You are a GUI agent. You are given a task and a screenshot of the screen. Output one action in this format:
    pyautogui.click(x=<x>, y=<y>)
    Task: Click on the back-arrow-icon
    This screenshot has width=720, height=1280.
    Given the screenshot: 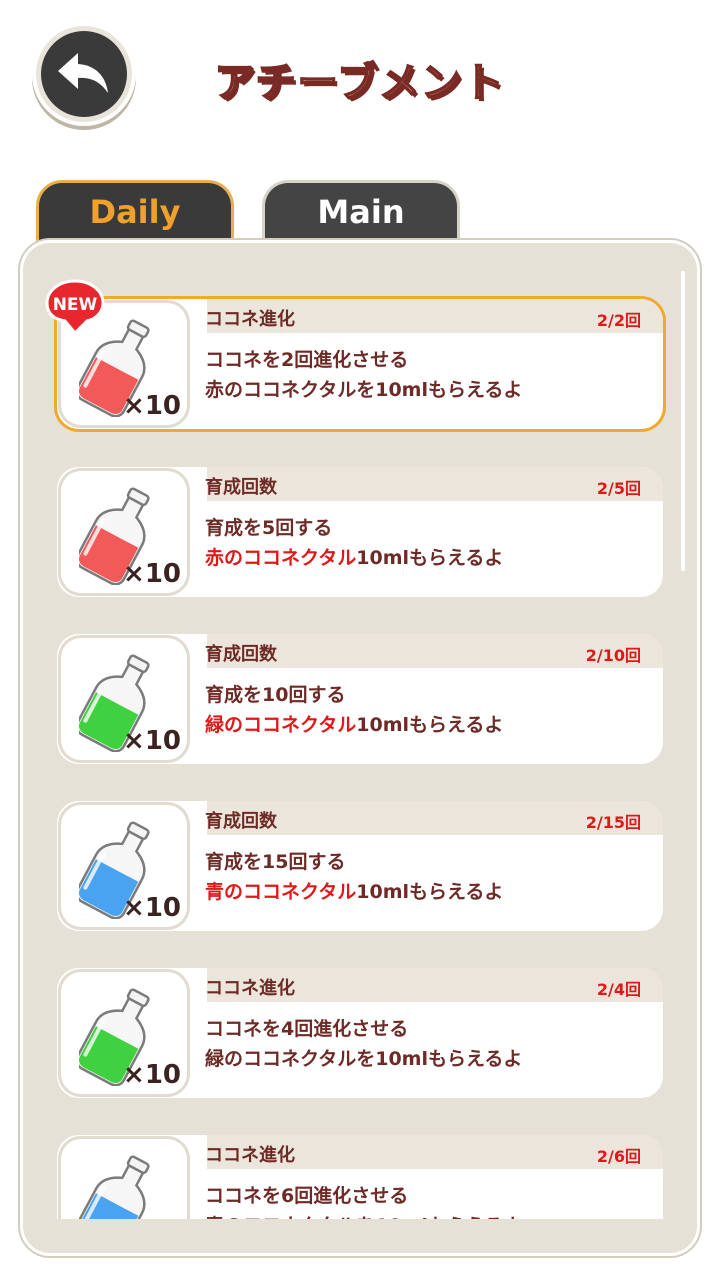 What is the action you would take?
    pyautogui.click(x=83, y=73)
    